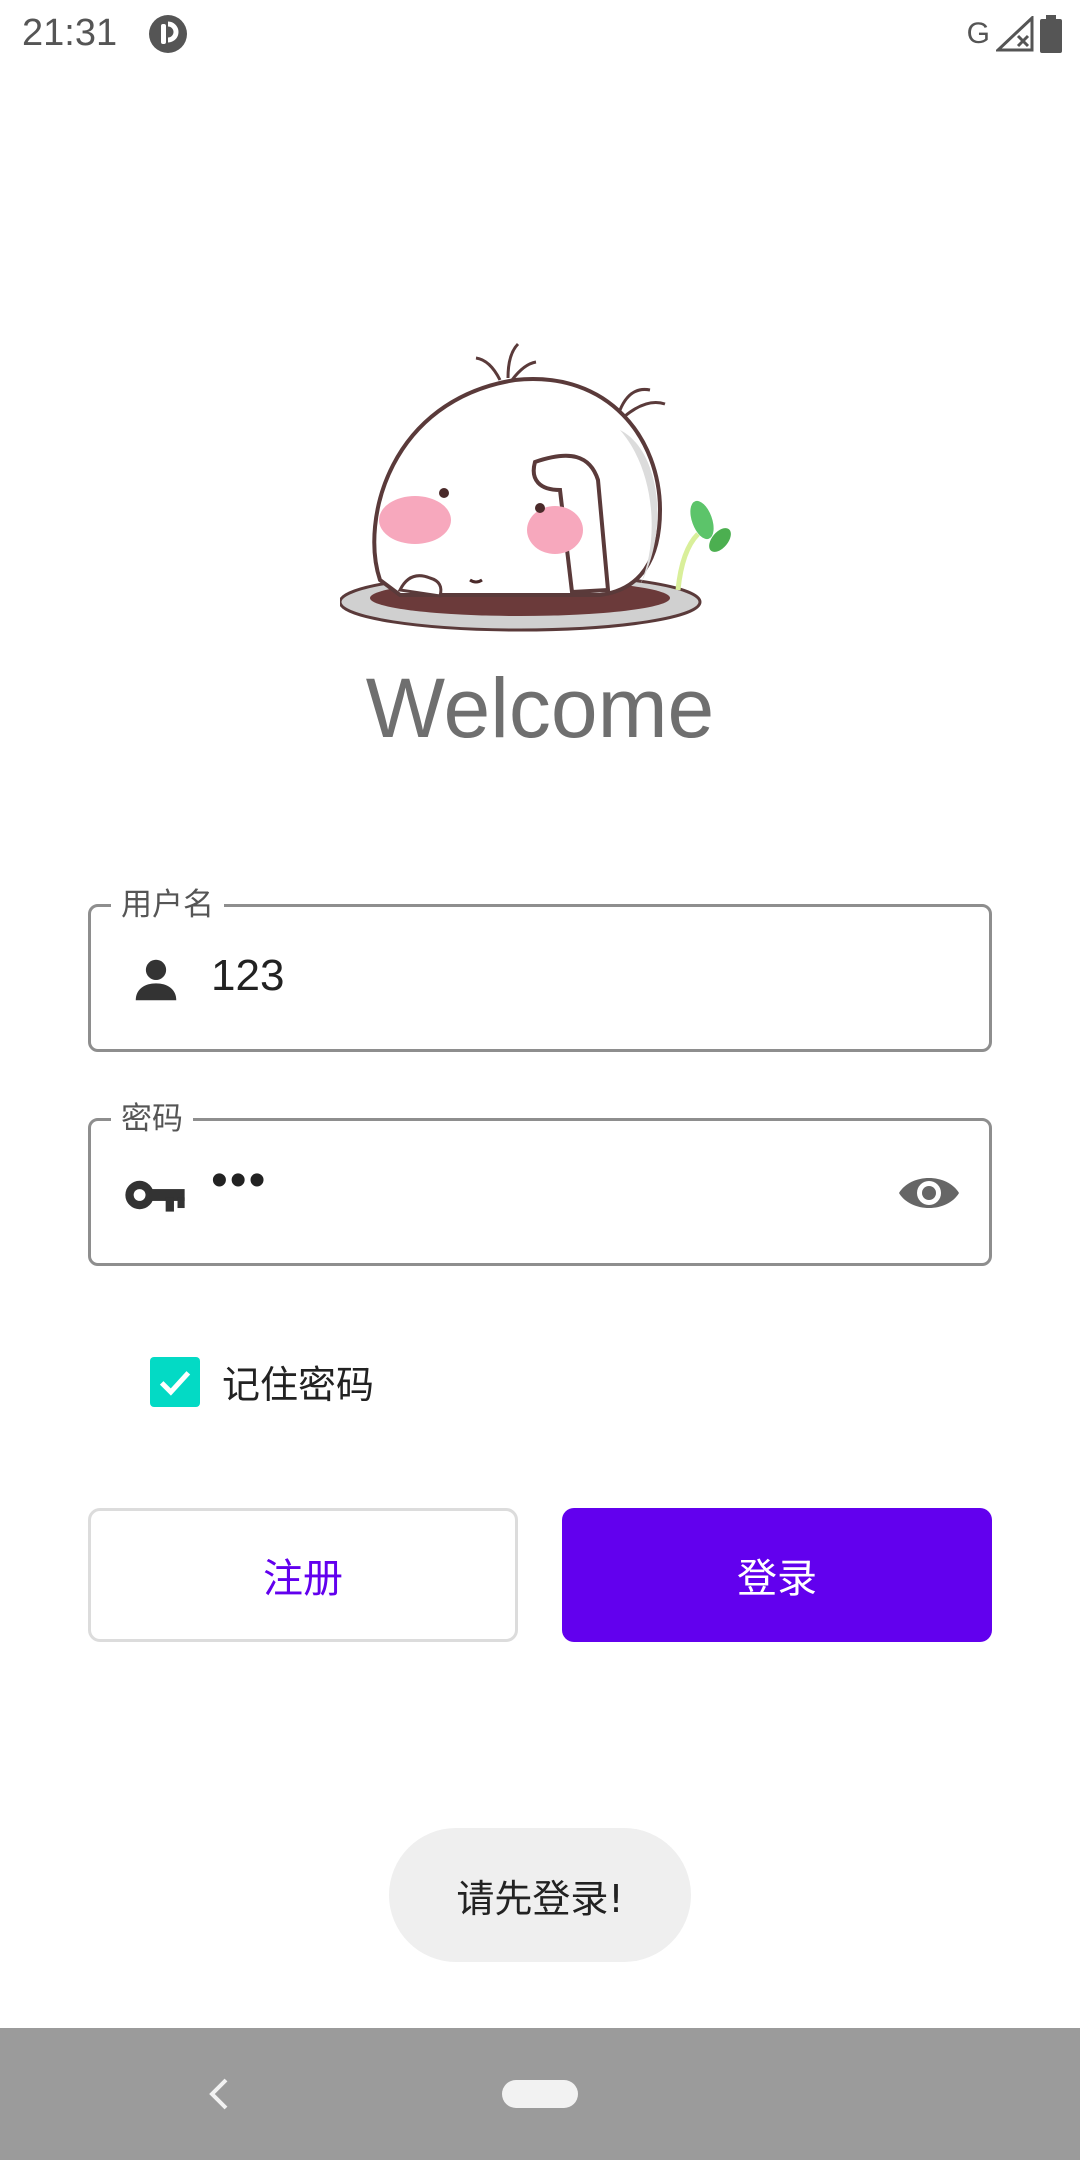  I want to click on toast-message: 请先登录!, so click(540, 1895).